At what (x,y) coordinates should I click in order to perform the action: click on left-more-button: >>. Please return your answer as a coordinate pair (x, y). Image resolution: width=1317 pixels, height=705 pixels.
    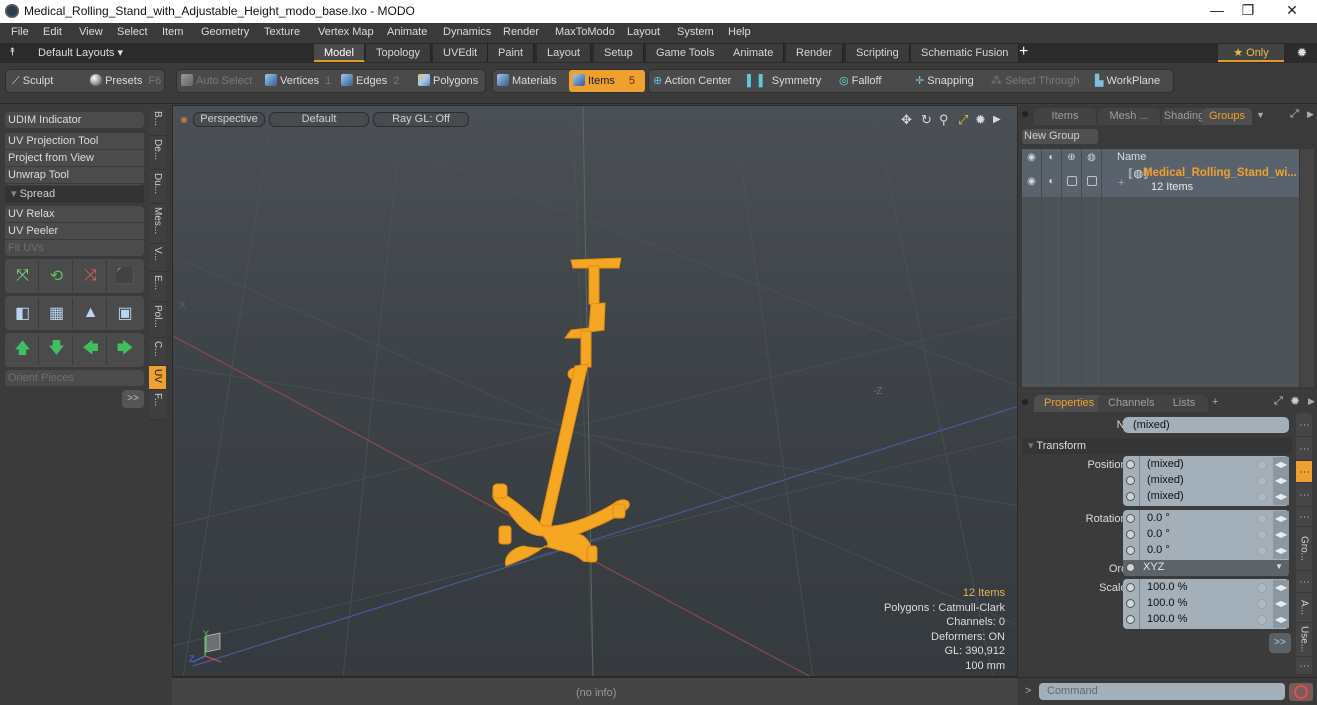
    Looking at the image, I should click on (133, 399).